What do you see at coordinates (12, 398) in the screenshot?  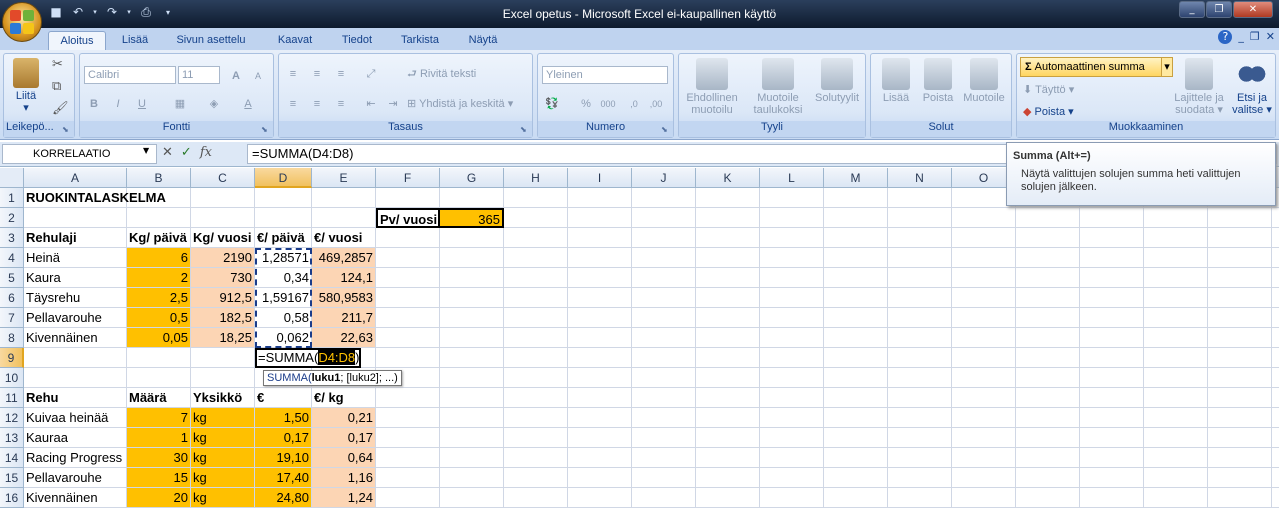 I see `row-header-11: 11` at bounding box center [12, 398].